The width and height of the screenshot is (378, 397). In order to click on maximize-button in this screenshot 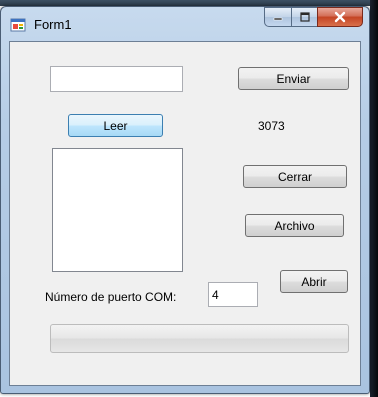, I will do `click(304, 17)`.